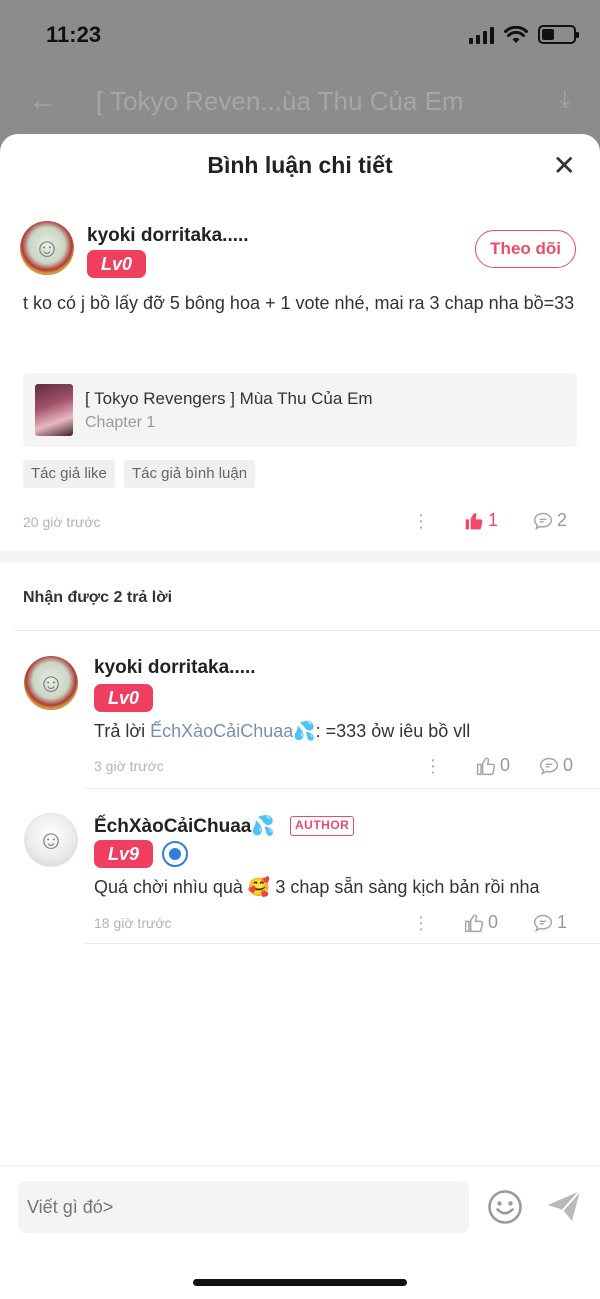 Image resolution: width=600 pixels, height=1299 pixels. Describe the element at coordinates (69, 474) in the screenshot. I see `tag-author-like: Tác giả like` at that location.